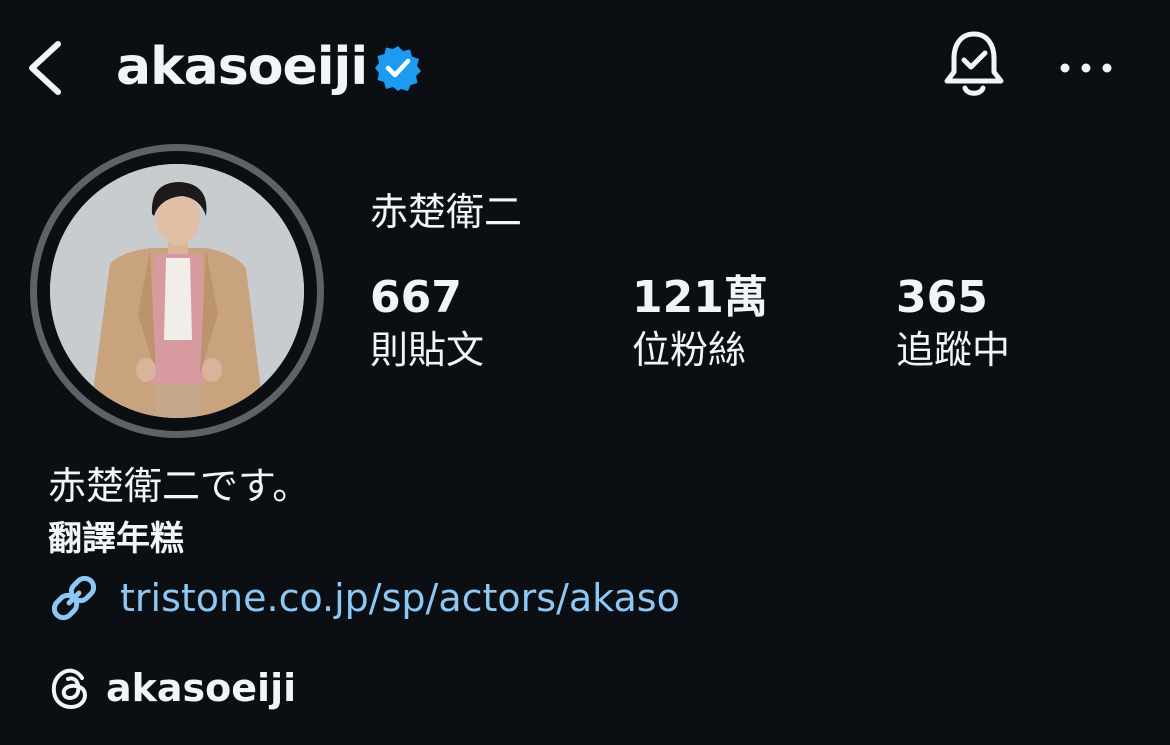  I want to click on verified-badge-icon, so click(398, 68).